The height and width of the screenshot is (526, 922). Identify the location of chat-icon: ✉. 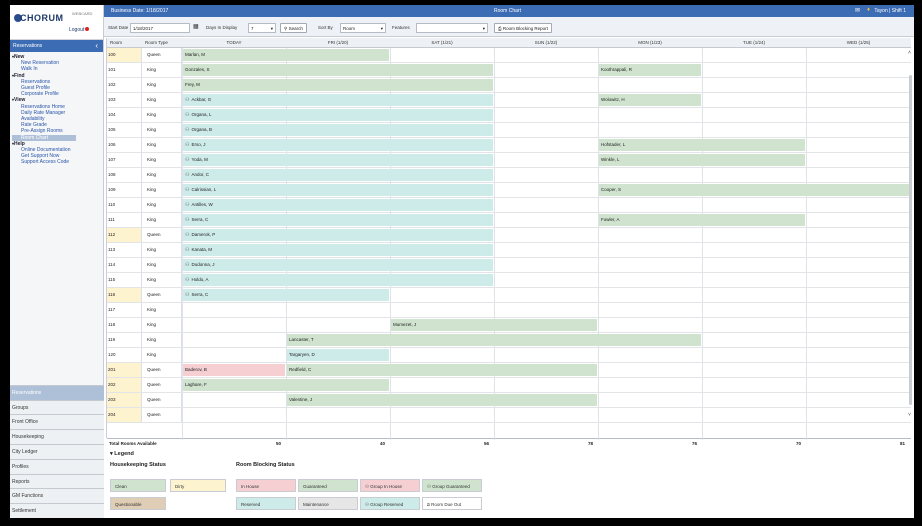
(857, 10).